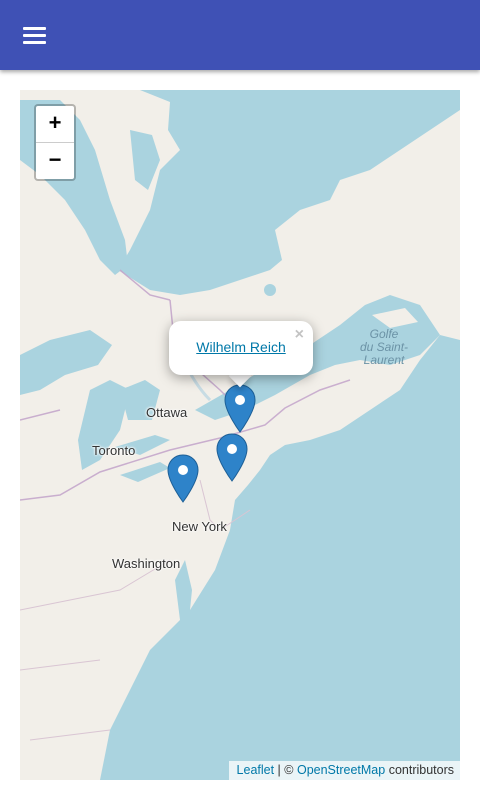  I want to click on city-label-ottawa: Ottawa, so click(167, 412).